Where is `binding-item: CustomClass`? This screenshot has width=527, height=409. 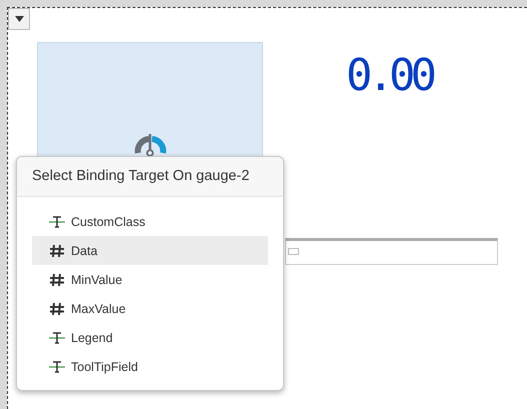
binding-item: CustomClass is located at coordinates (150, 221).